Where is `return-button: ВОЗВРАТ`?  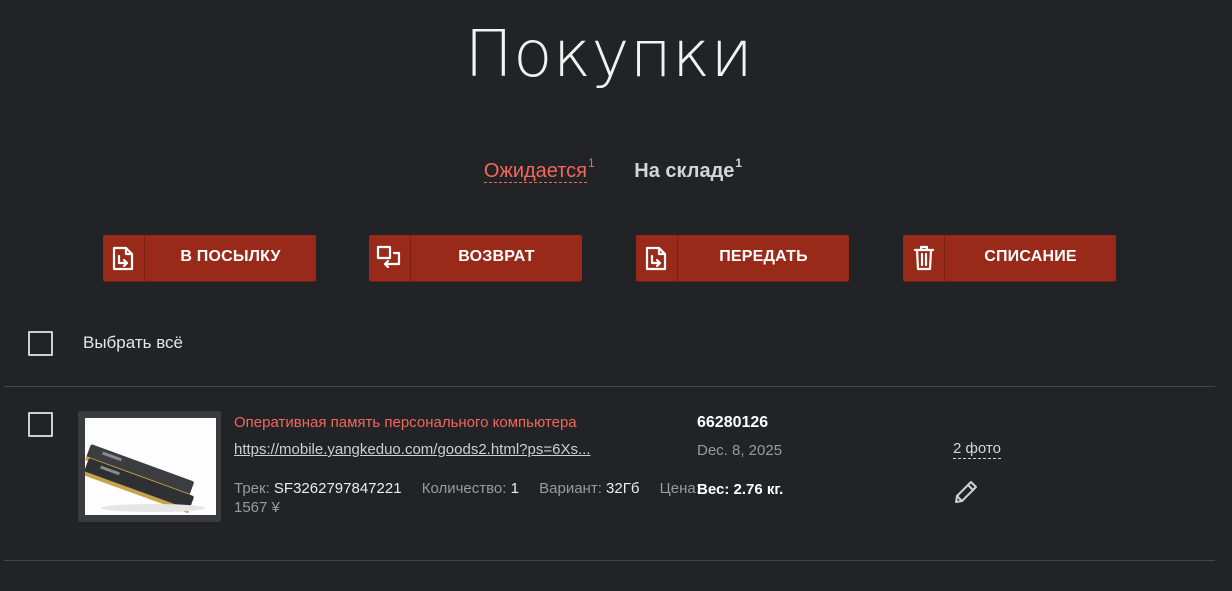
return-button: ВОЗВРАТ is located at coordinates (475, 258).